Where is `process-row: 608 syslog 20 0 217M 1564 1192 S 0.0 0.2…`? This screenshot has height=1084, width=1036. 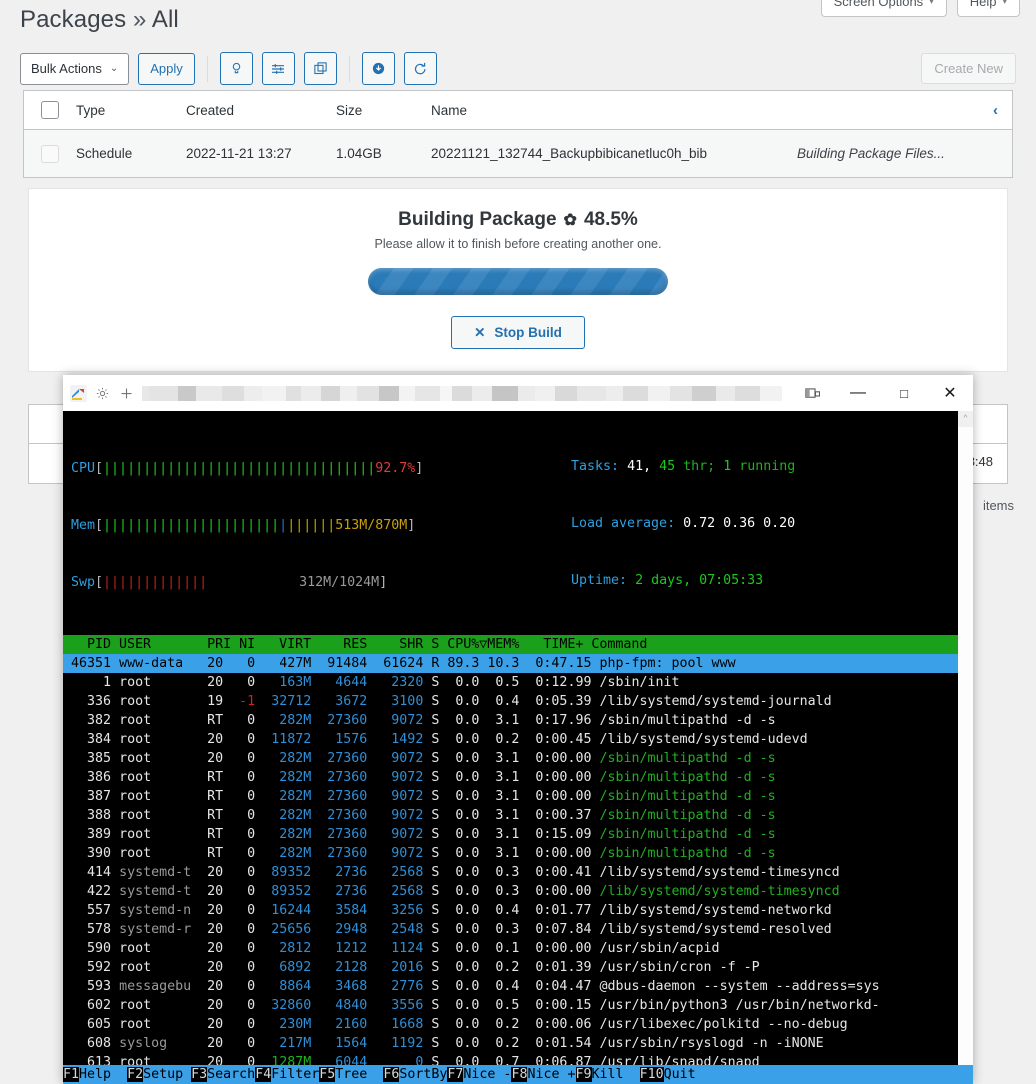 process-row: 608 syslog 20 0 217M 1564 1192 S 0.0 0.2… is located at coordinates (510, 1043).